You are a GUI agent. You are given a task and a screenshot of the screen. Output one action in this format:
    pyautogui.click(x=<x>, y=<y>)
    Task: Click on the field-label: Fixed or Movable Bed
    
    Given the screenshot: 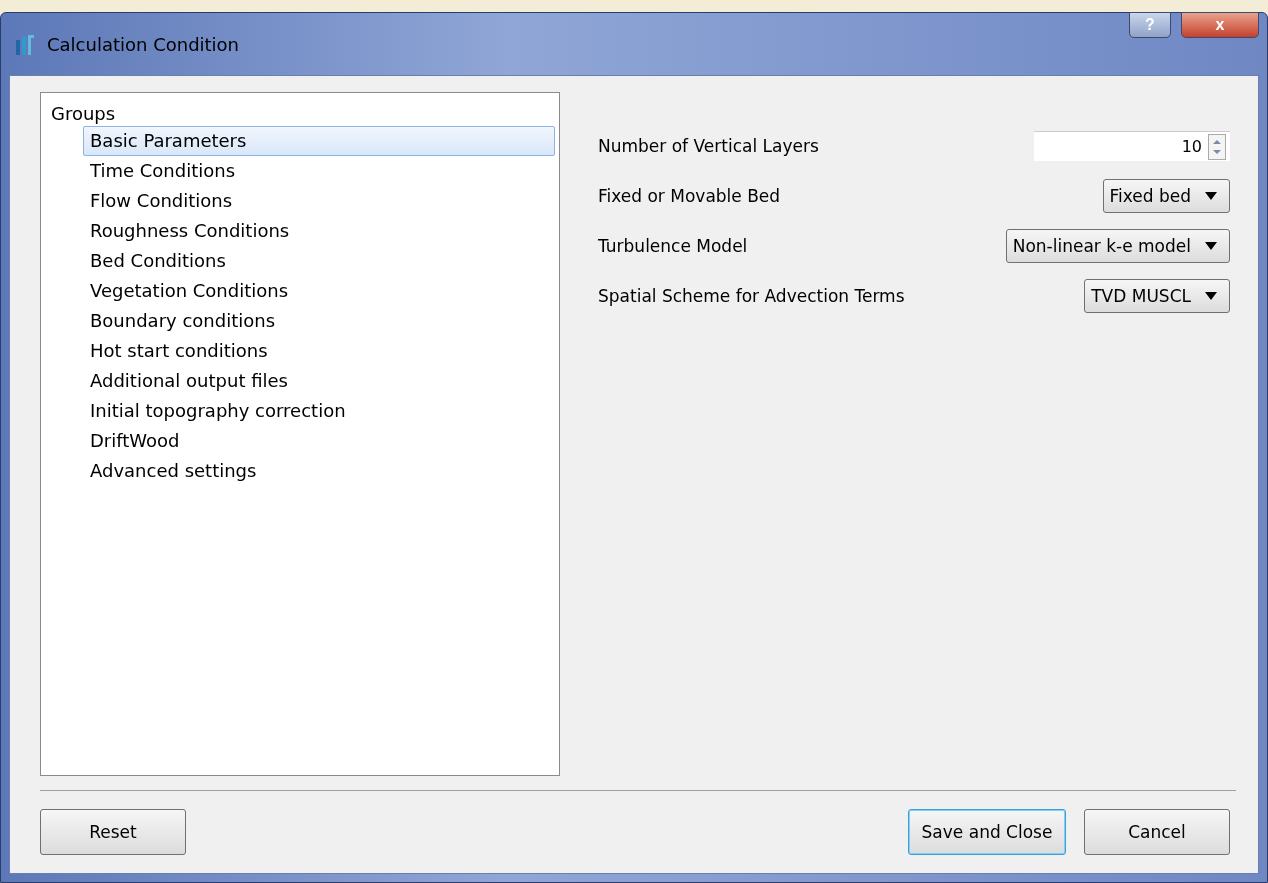 What is the action you would take?
    pyautogui.click(x=689, y=196)
    